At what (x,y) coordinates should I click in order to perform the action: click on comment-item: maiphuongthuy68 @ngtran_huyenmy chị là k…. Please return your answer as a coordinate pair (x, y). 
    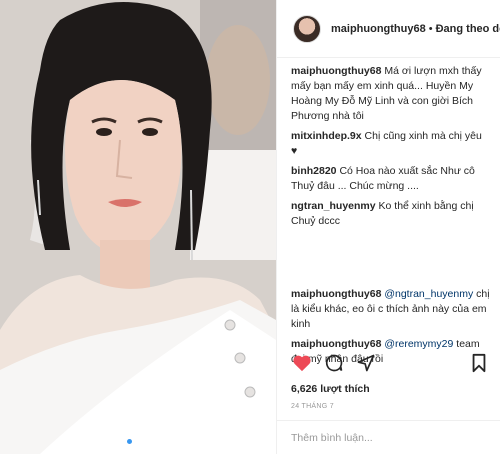
    Looking at the image, I should click on (390, 309).